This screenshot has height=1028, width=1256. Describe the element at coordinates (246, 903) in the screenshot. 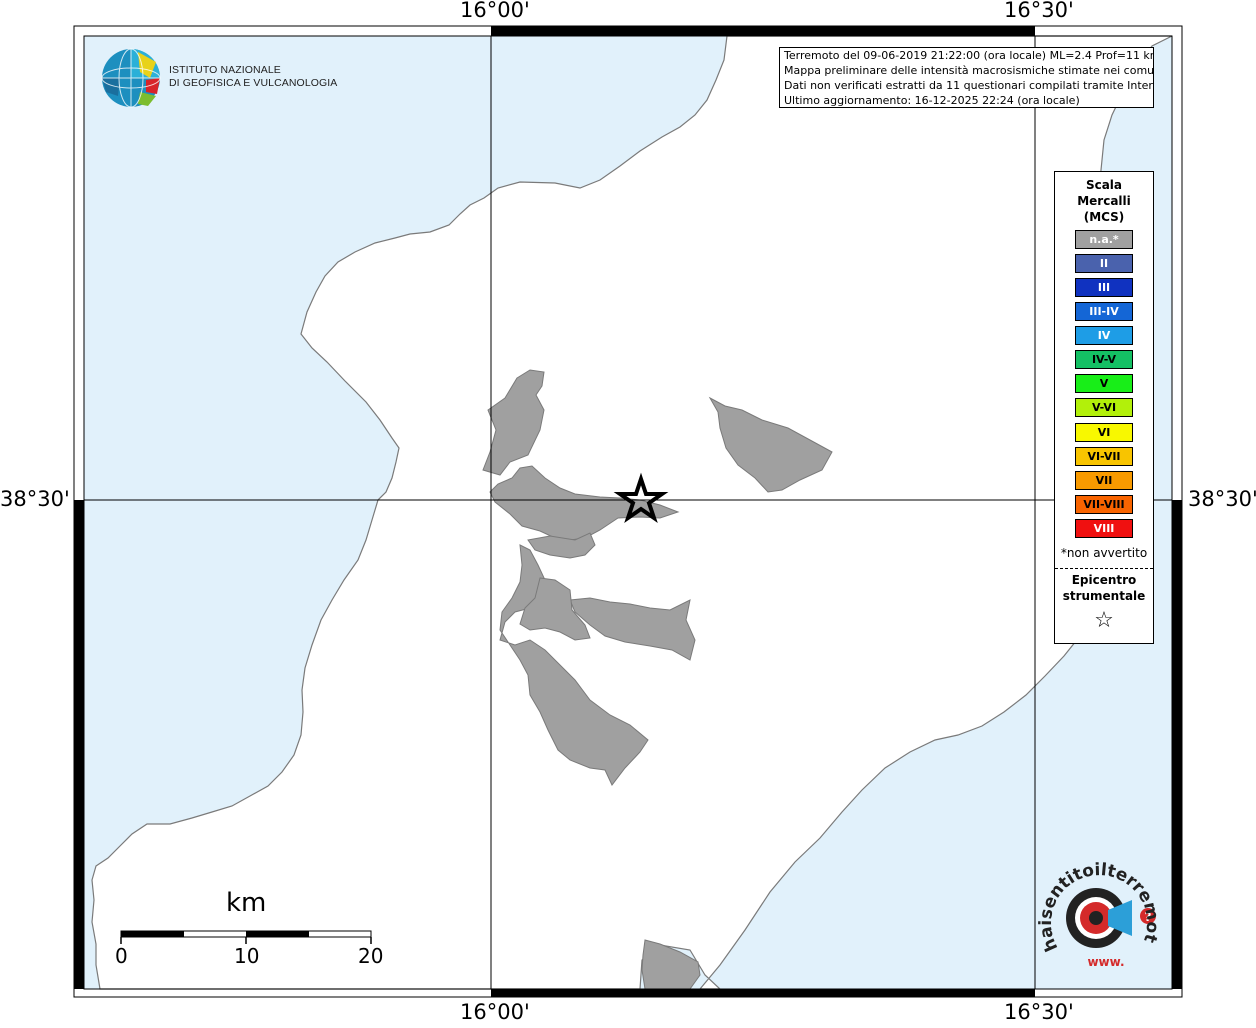

I see `scale-unit: km` at that location.